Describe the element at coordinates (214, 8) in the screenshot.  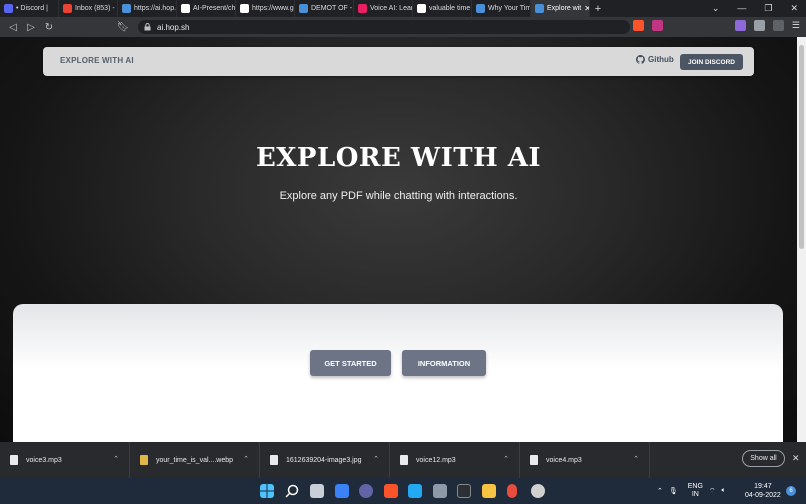
I see `tab-label: AI-Present/cha` at that location.